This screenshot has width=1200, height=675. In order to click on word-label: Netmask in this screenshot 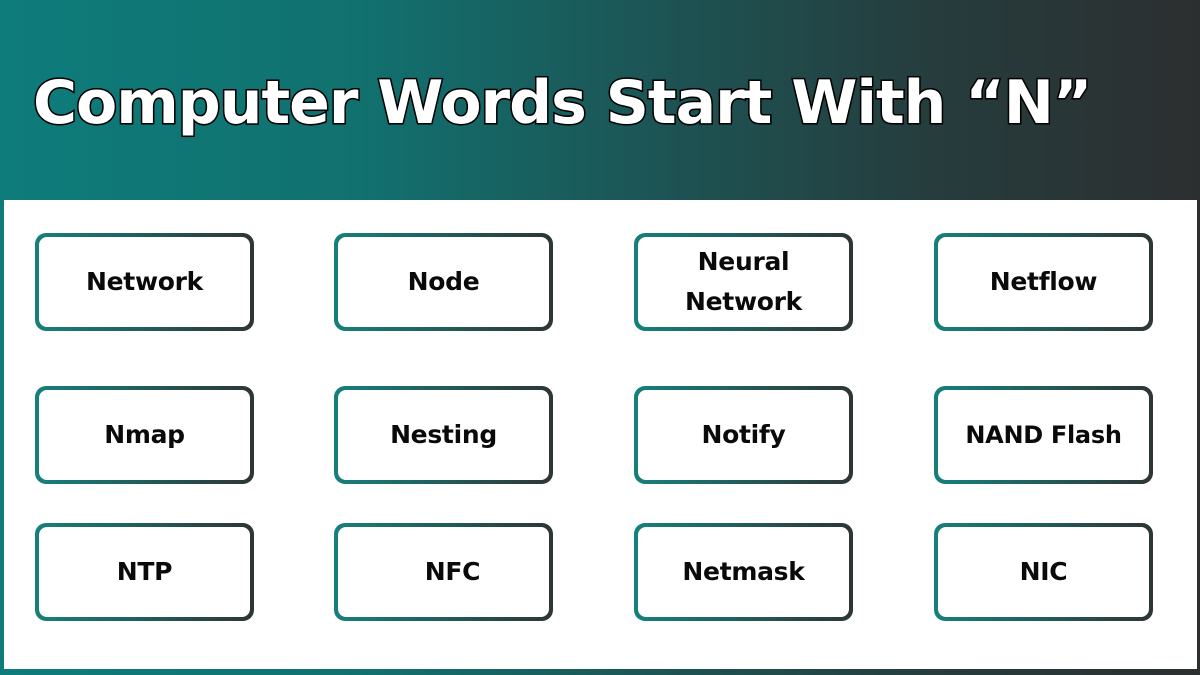, I will do `click(743, 571)`.